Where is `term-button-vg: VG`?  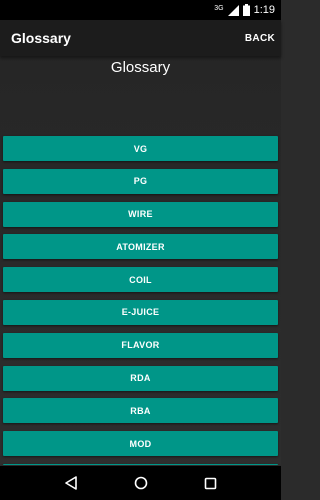
term-button-vg: VG is located at coordinates (140, 148).